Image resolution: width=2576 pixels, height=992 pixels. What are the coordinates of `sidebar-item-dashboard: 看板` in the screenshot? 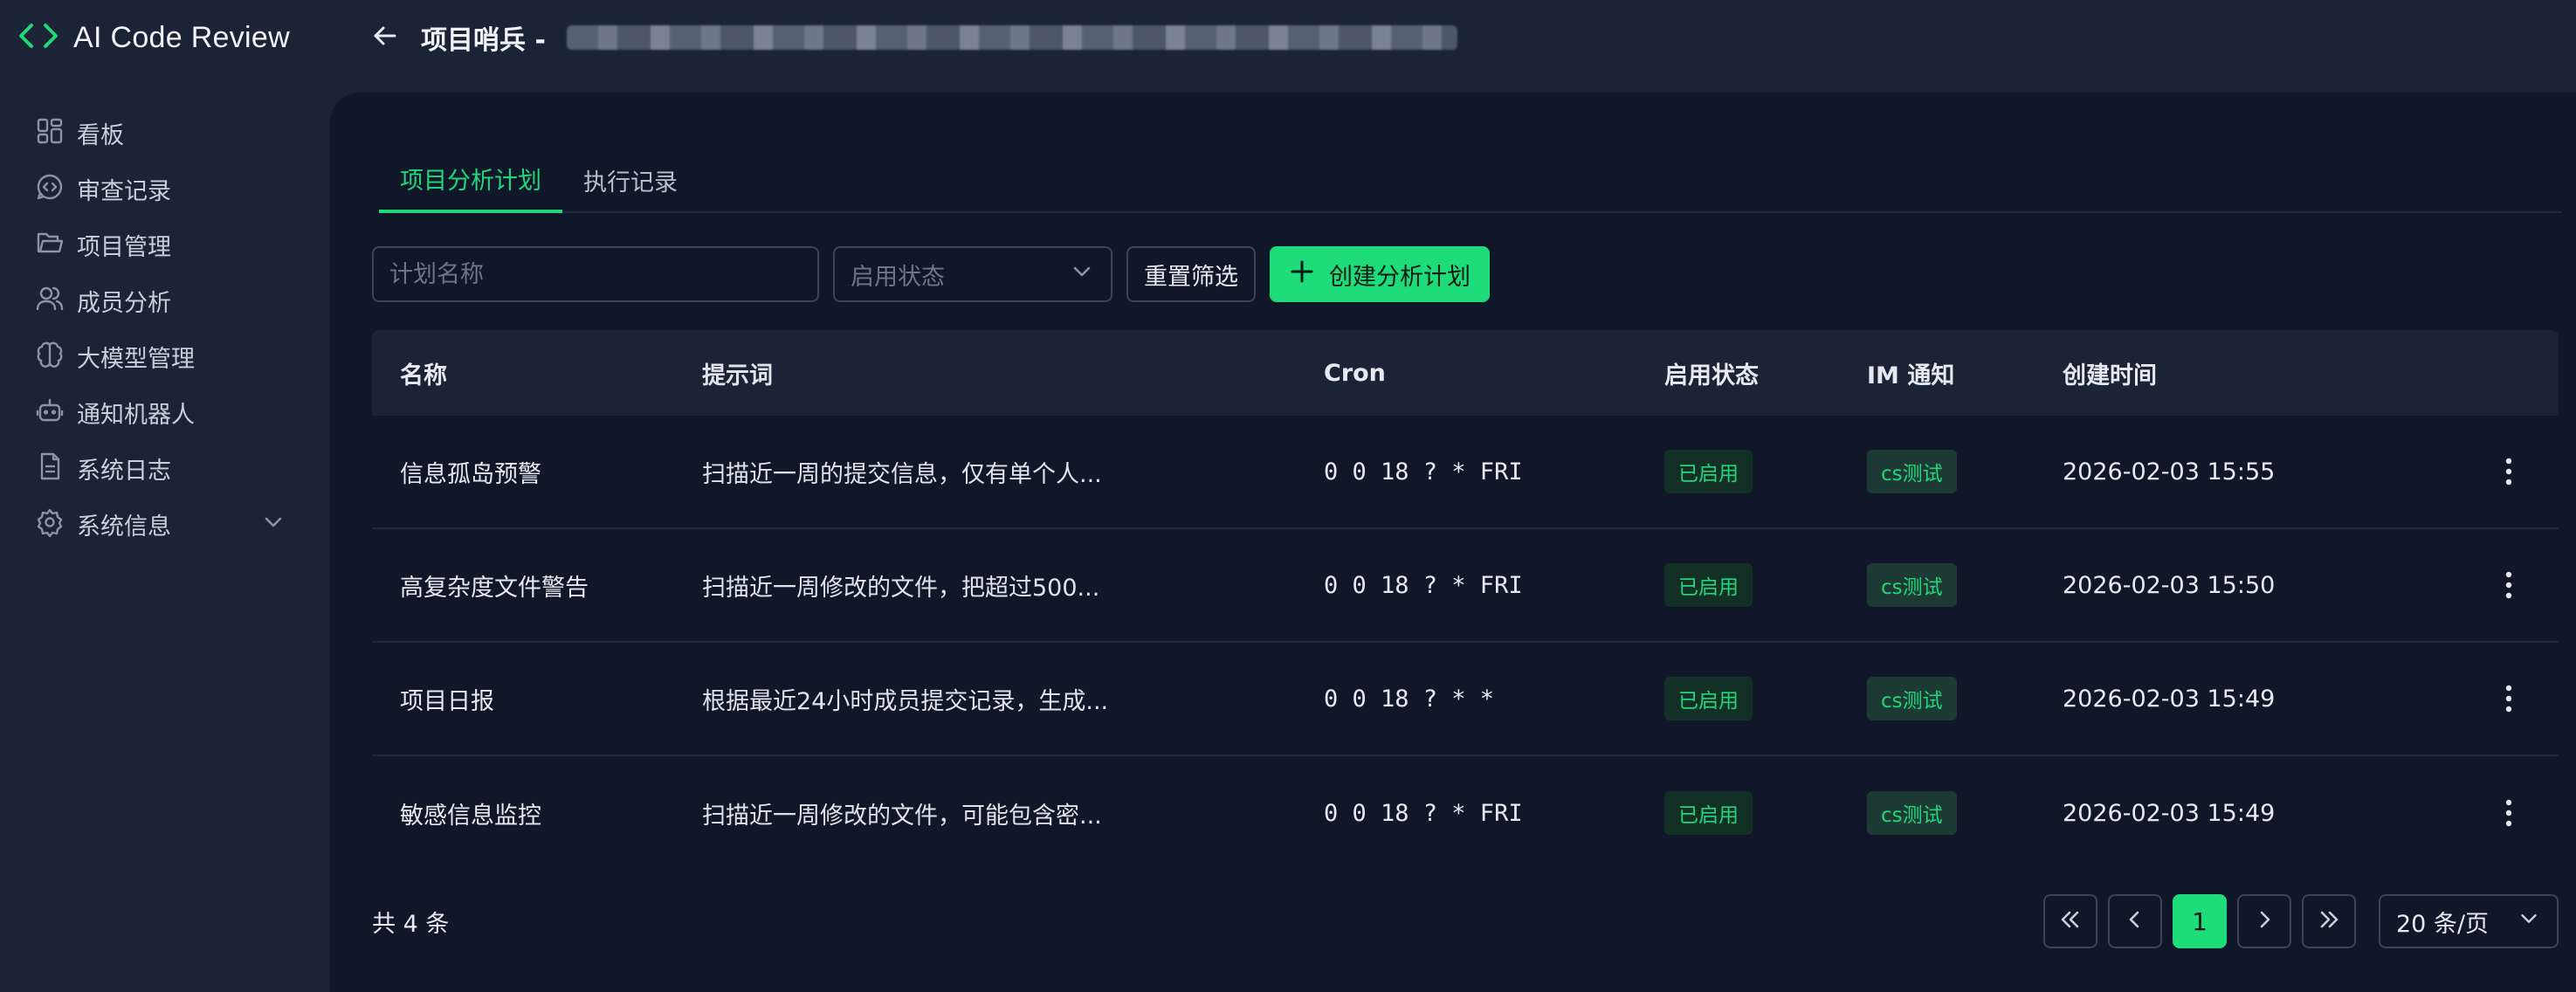 It's located at (165, 133).